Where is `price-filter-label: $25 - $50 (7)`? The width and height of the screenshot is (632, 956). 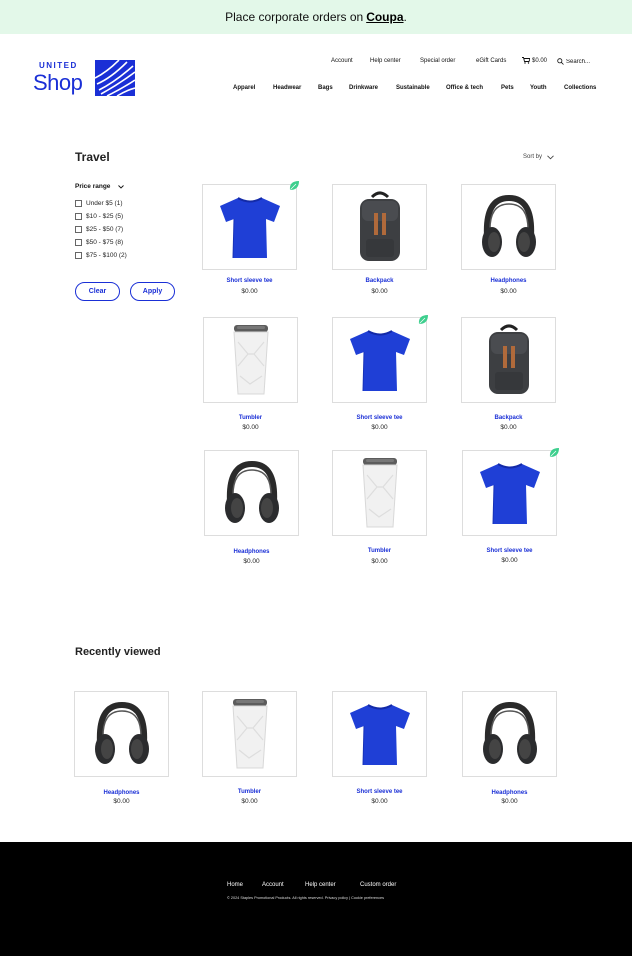 price-filter-label: $25 - $50 (7) is located at coordinates (105, 229).